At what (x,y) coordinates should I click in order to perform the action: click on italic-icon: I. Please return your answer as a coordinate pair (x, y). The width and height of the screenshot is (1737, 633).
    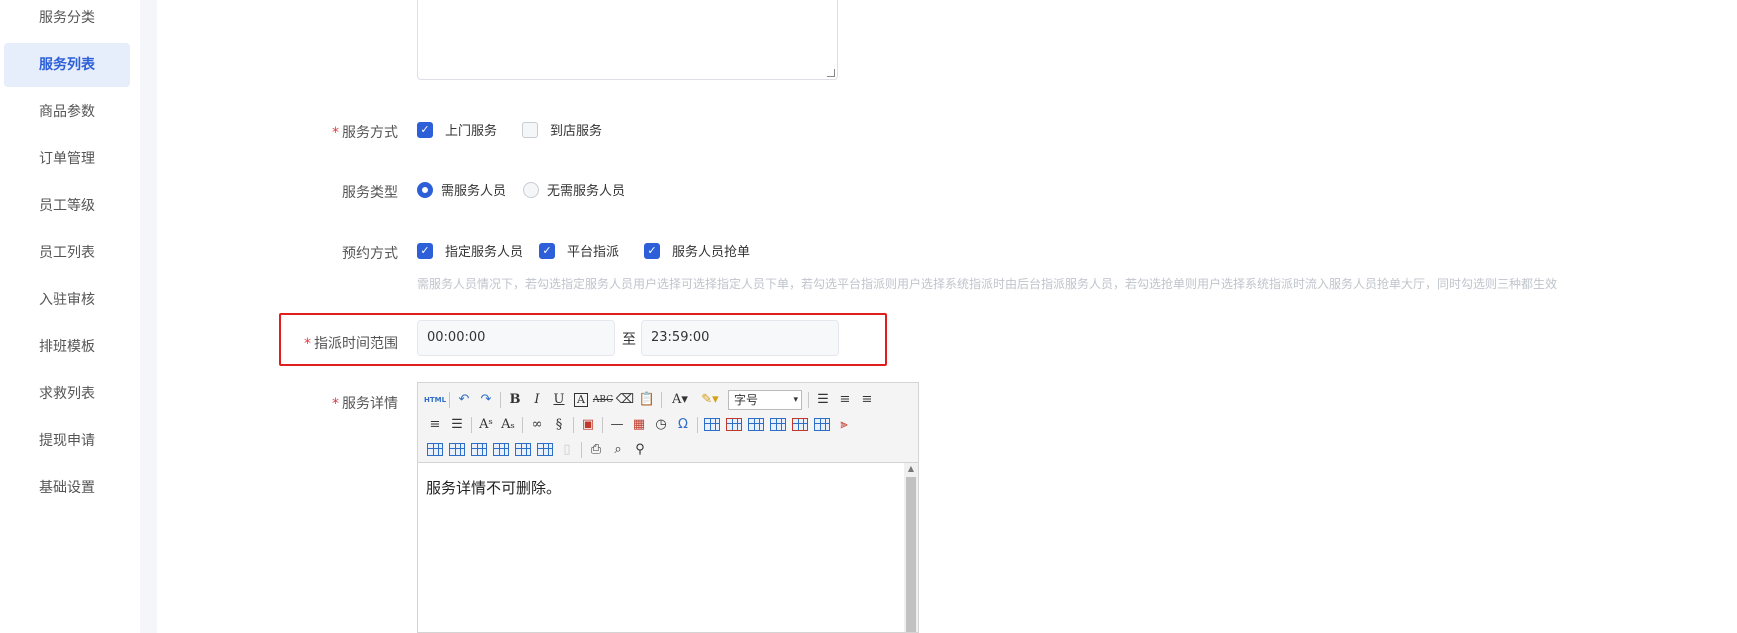
    Looking at the image, I should click on (537, 400).